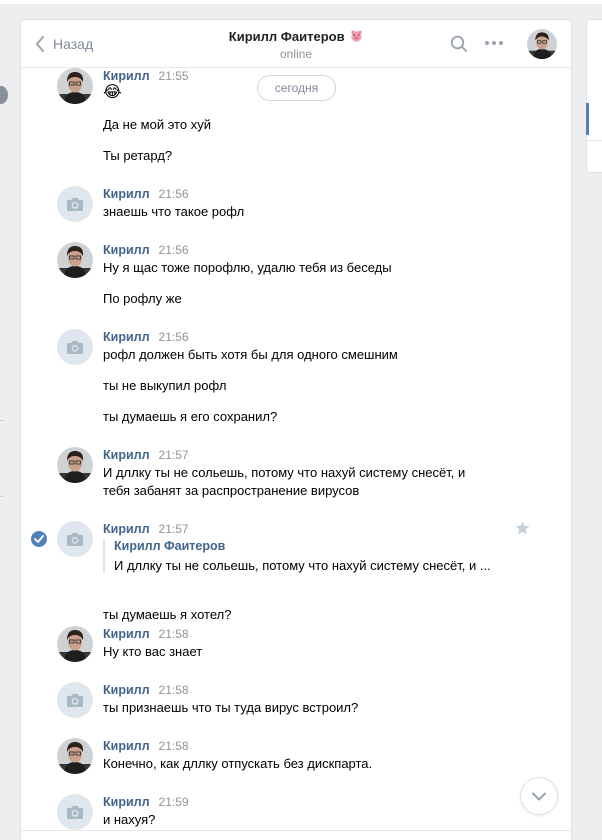 Image resolution: width=602 pixels, height=840 pixels. I want to click on message-text: Ну кто вас знает, so click(153, 651).